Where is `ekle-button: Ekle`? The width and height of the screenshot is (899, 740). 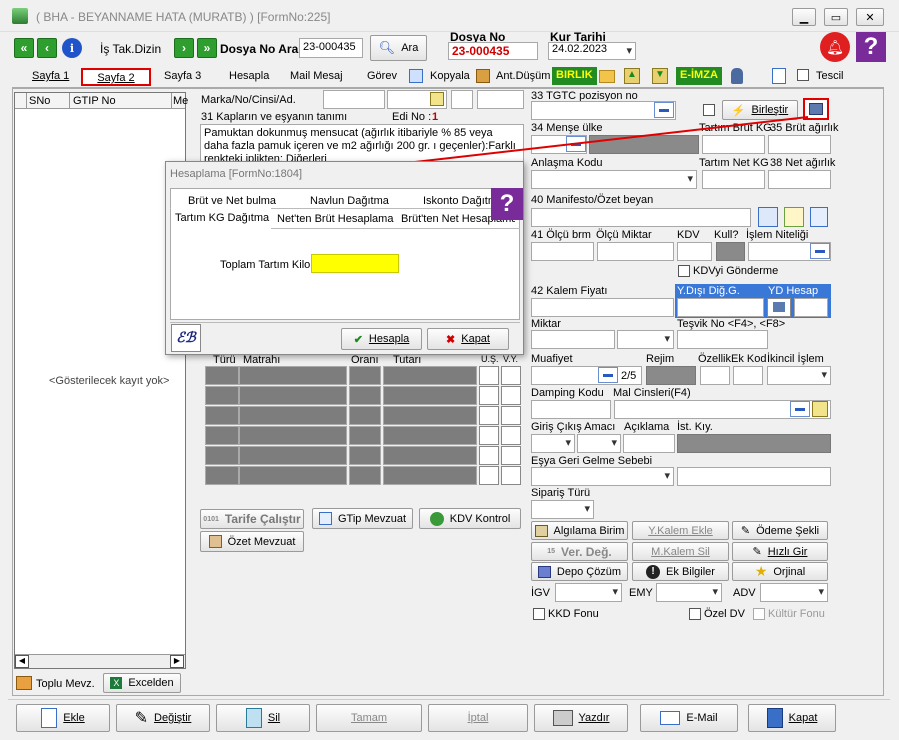 ekle-button: Ekle is located at coordinates (63, 718).